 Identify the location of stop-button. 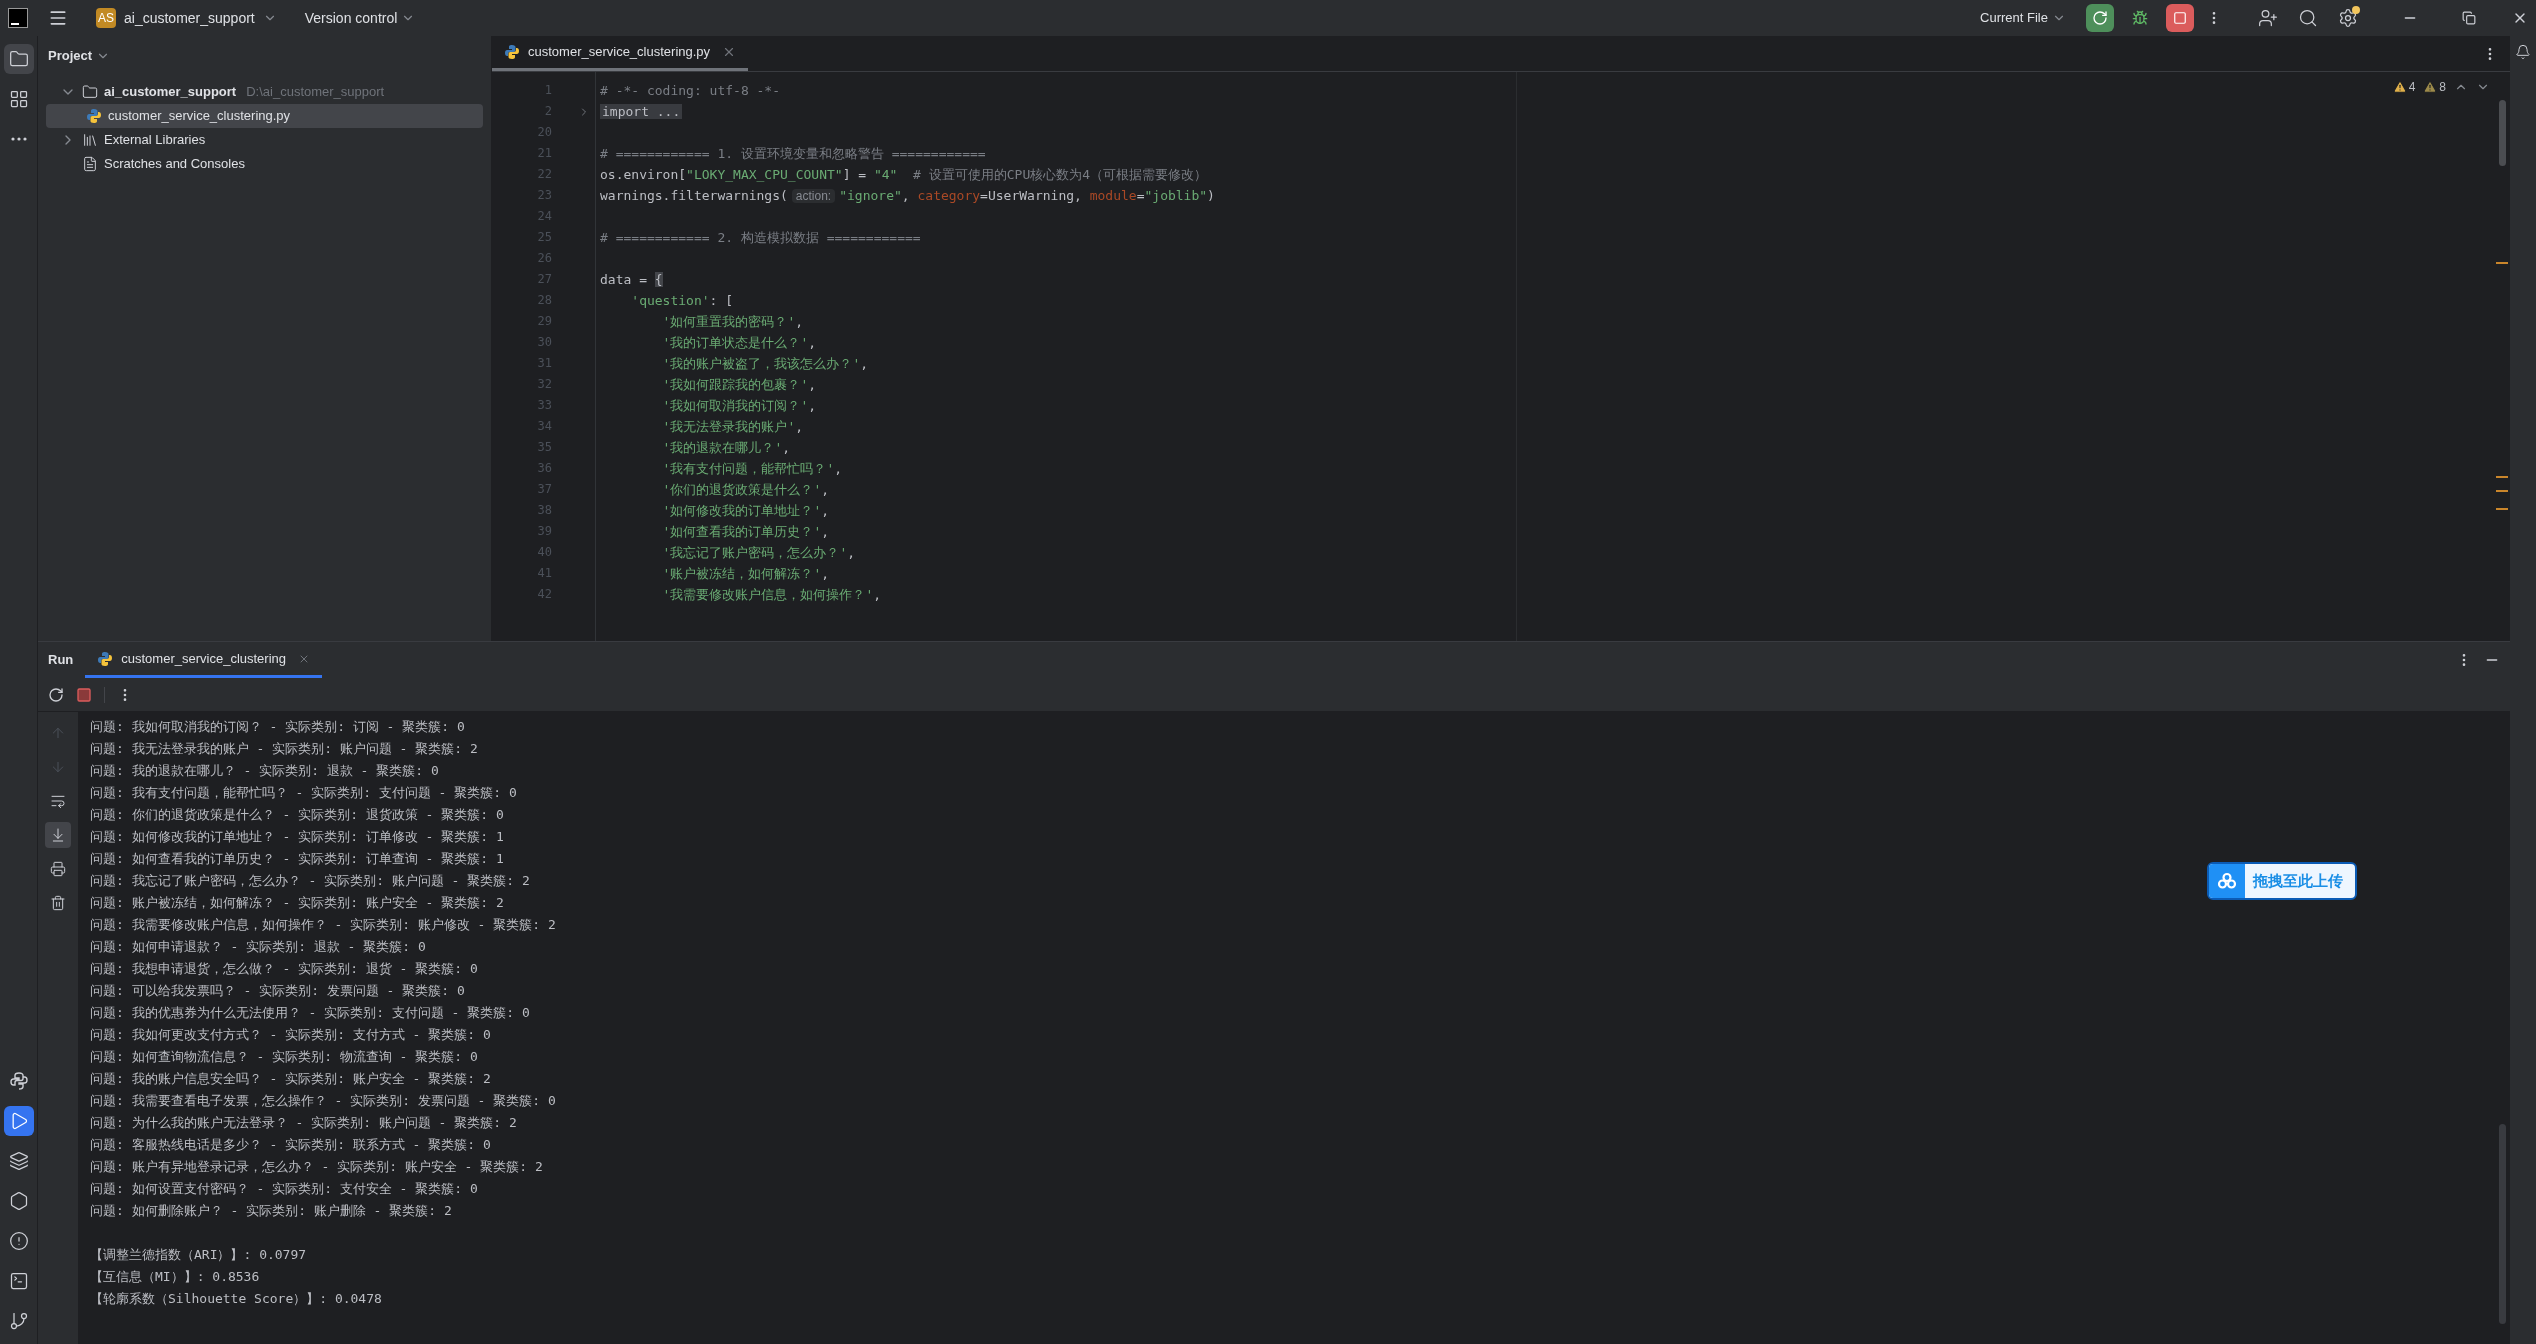
(2180, 18).